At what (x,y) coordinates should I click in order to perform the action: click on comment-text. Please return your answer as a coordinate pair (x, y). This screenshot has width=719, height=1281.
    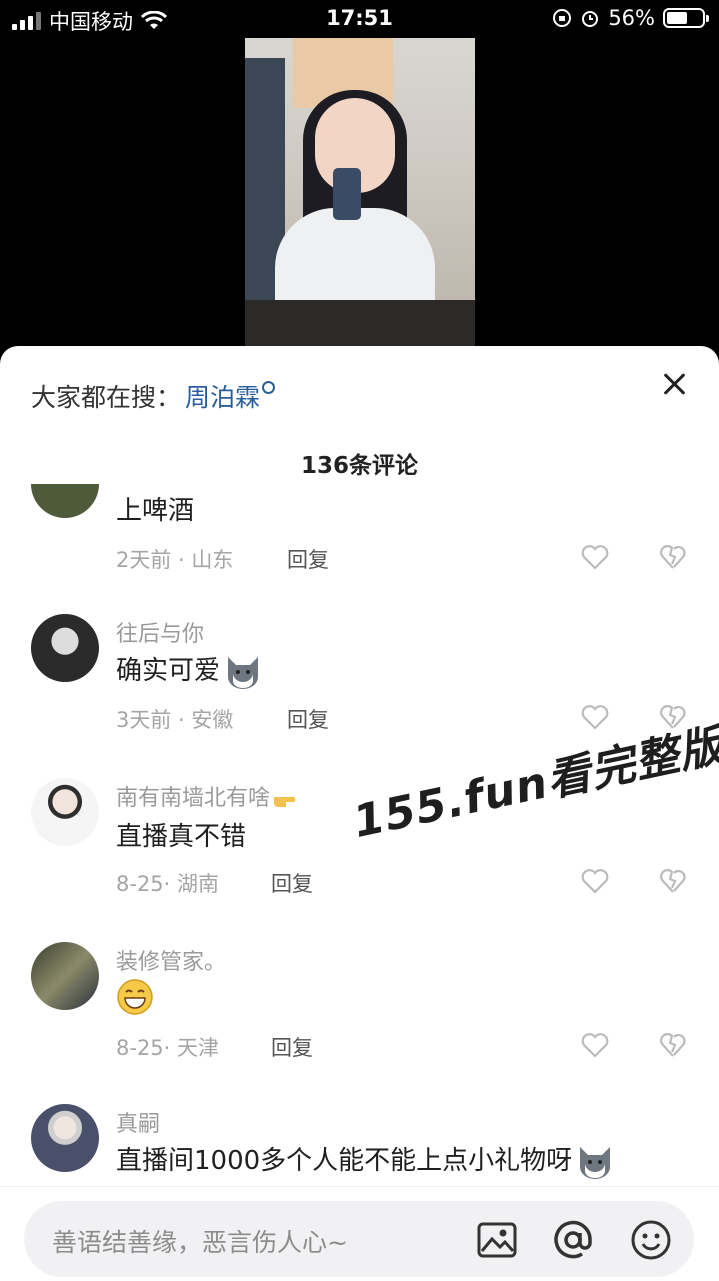
    Looking at the image, I should click on (135, 997).